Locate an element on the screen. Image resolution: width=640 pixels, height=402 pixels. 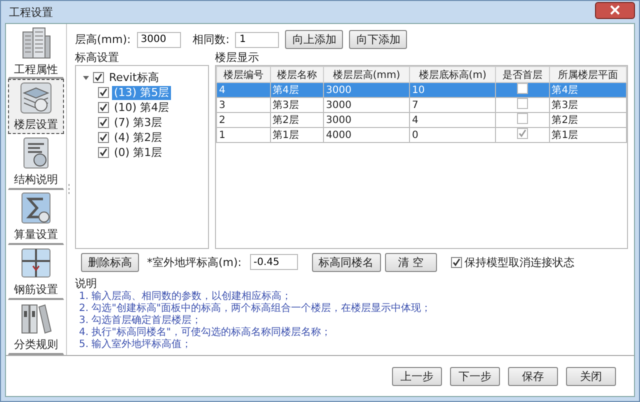
outdoor-label: *室外地坪标高(m): is located at coordinates (194, 262).